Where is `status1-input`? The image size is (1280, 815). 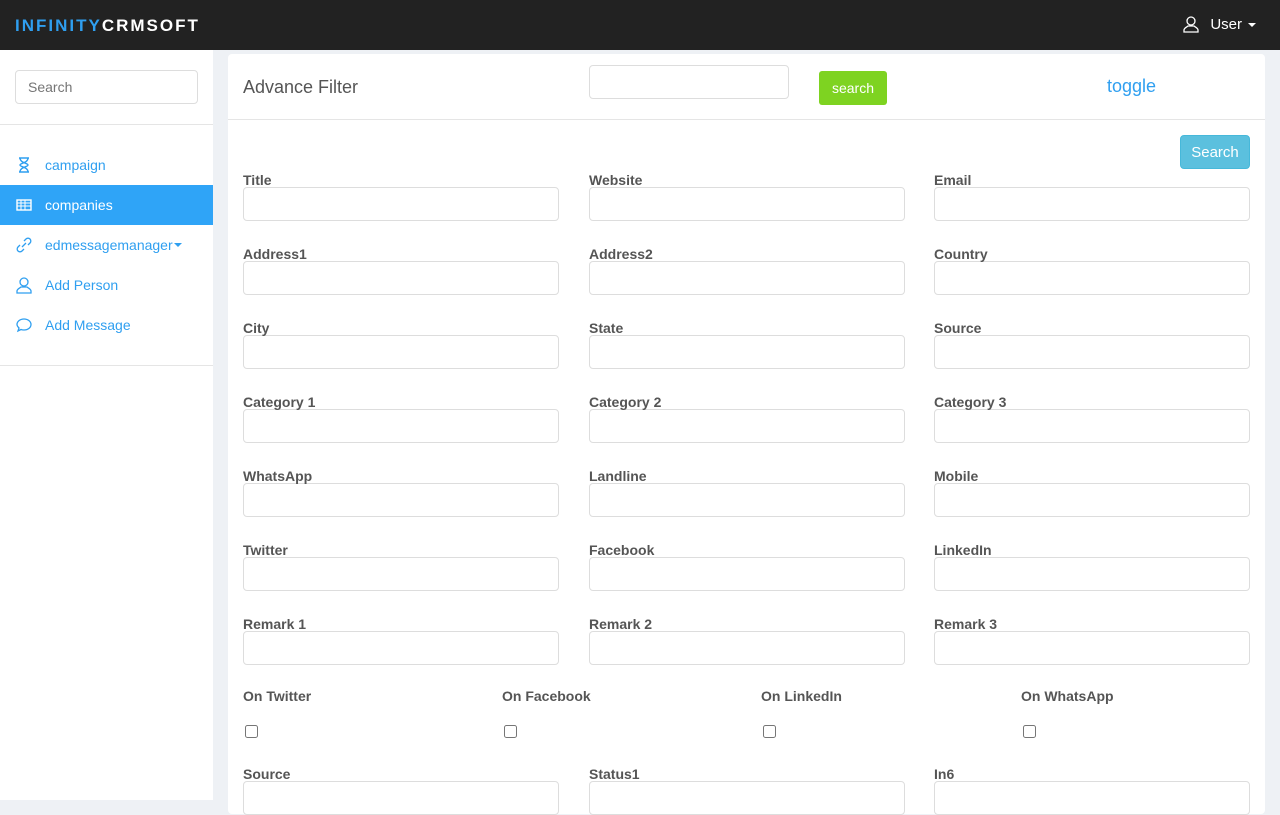 status1-input is located at coordinates (747, 798).